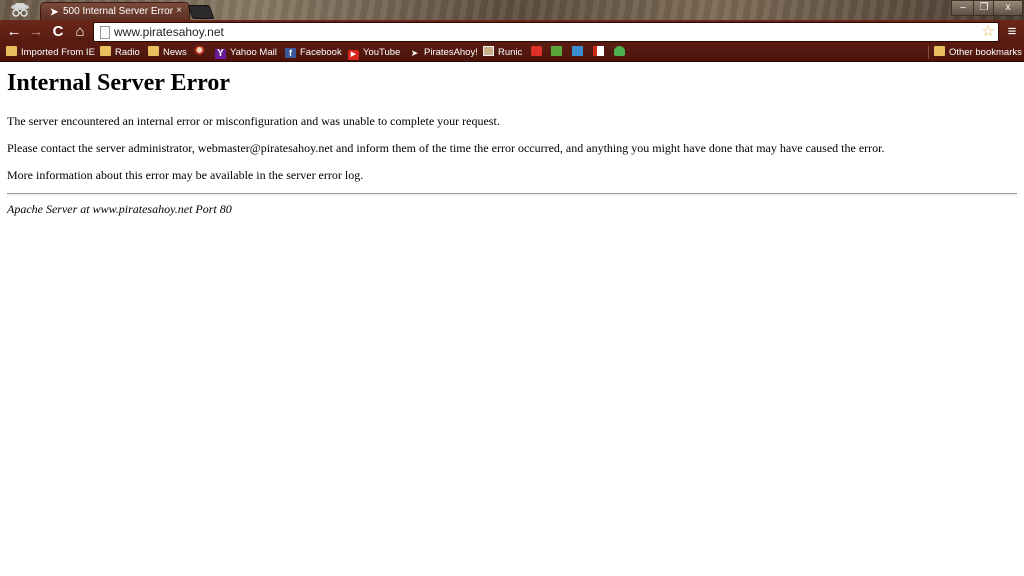 This screenshot has width=1024, height=576. Describe the element at coordinates (984, 8) in the screenshot. I see `maximize-button: ❐` at that location.